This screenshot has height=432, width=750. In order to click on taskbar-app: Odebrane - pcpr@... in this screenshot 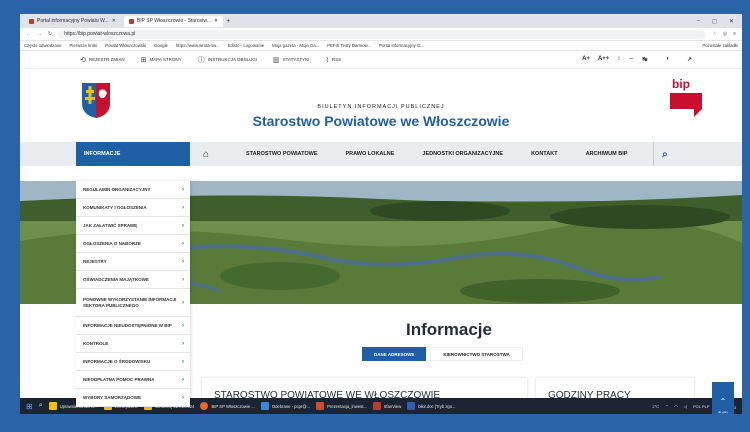, I will do `click(285, 406)`.